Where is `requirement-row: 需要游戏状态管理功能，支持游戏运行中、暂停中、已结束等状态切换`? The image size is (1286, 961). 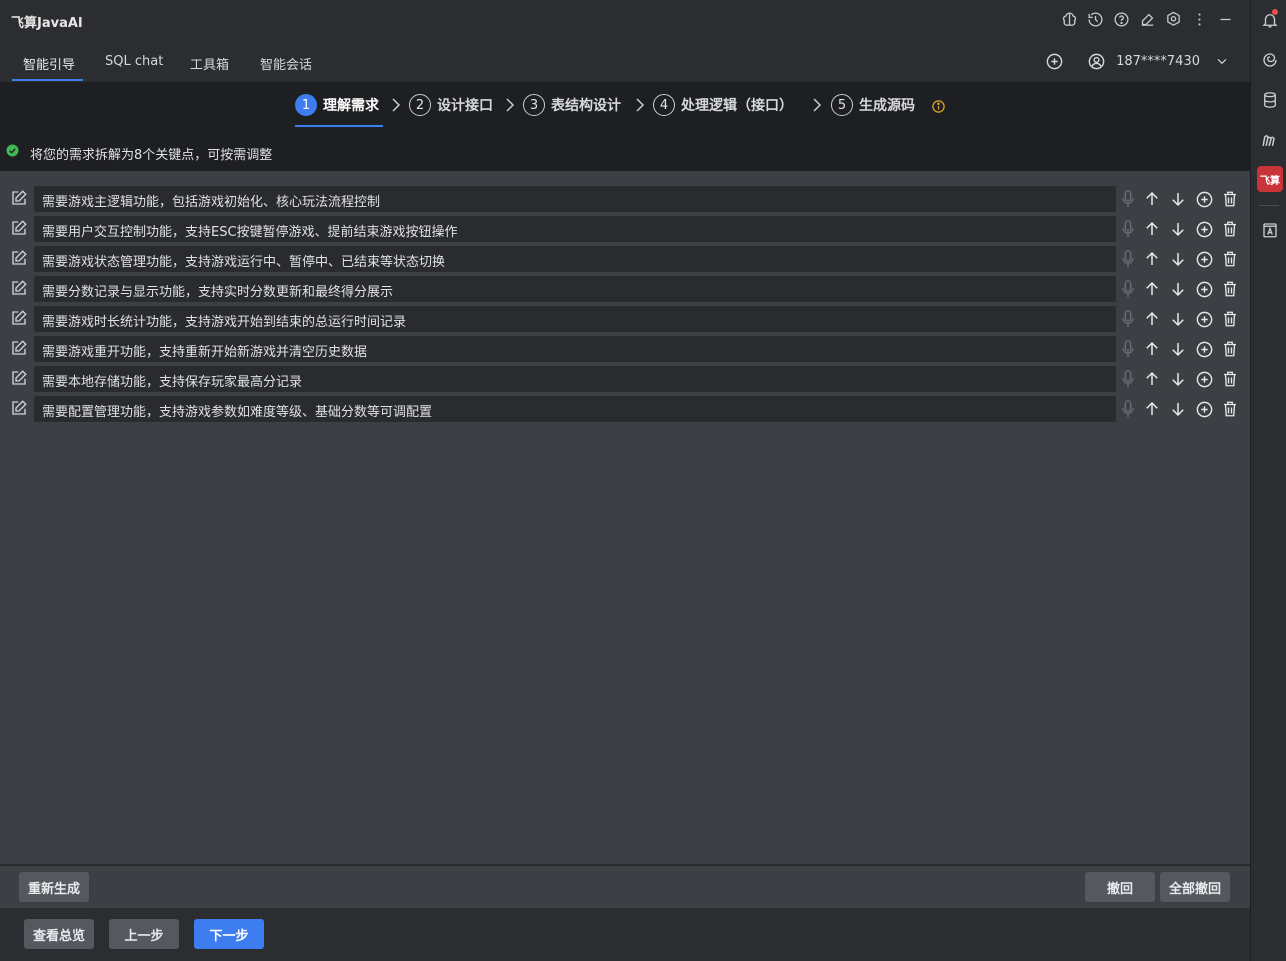 requirement-row: 需要游戏状态管理功能，支持游戏运行中、暂停中、已结束等状态切换 is located at coordinates (625, 259).